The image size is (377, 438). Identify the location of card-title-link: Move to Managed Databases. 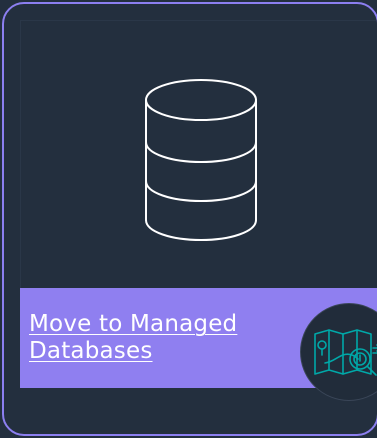
(159, 338).